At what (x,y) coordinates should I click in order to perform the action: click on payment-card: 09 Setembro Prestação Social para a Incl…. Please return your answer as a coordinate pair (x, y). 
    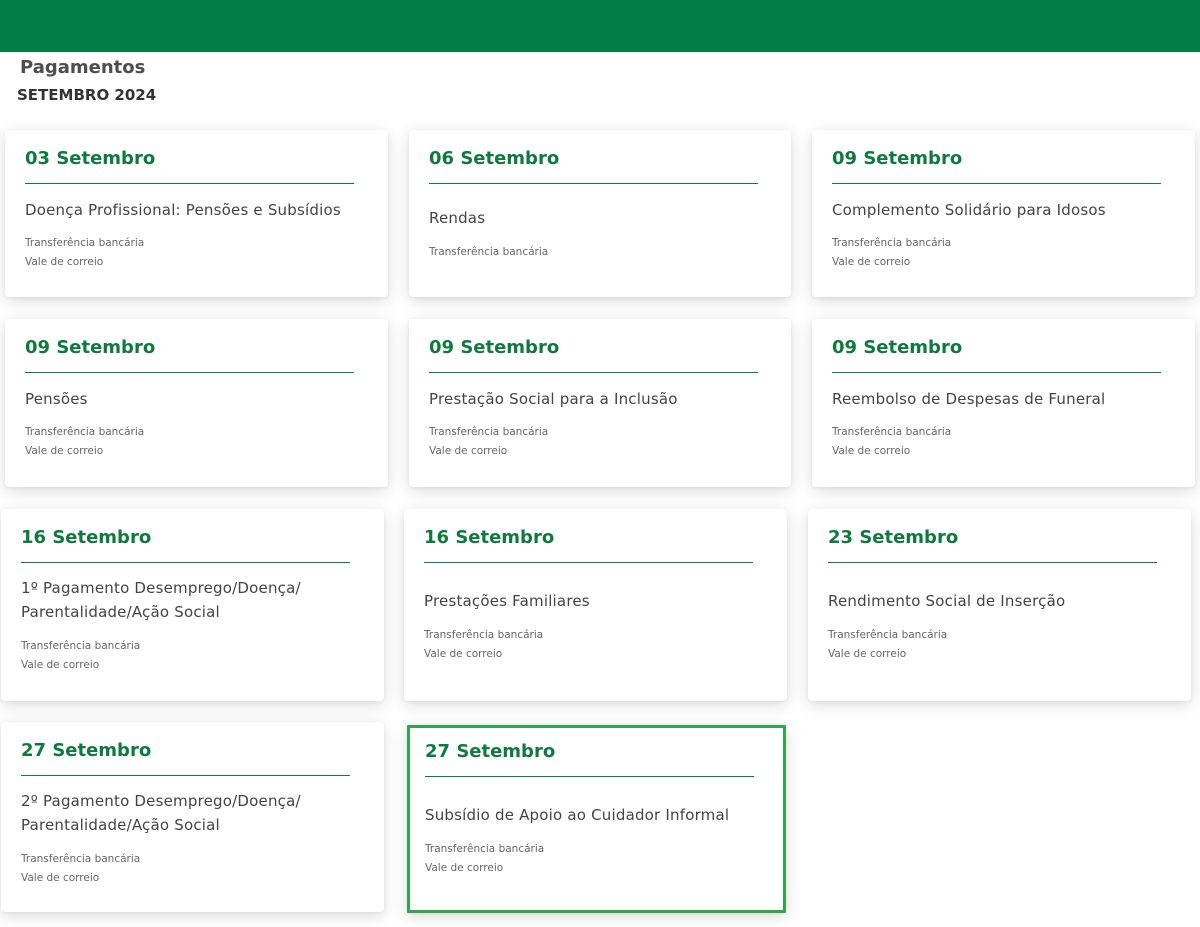
    Looking at the image, I should click on (600, 403).